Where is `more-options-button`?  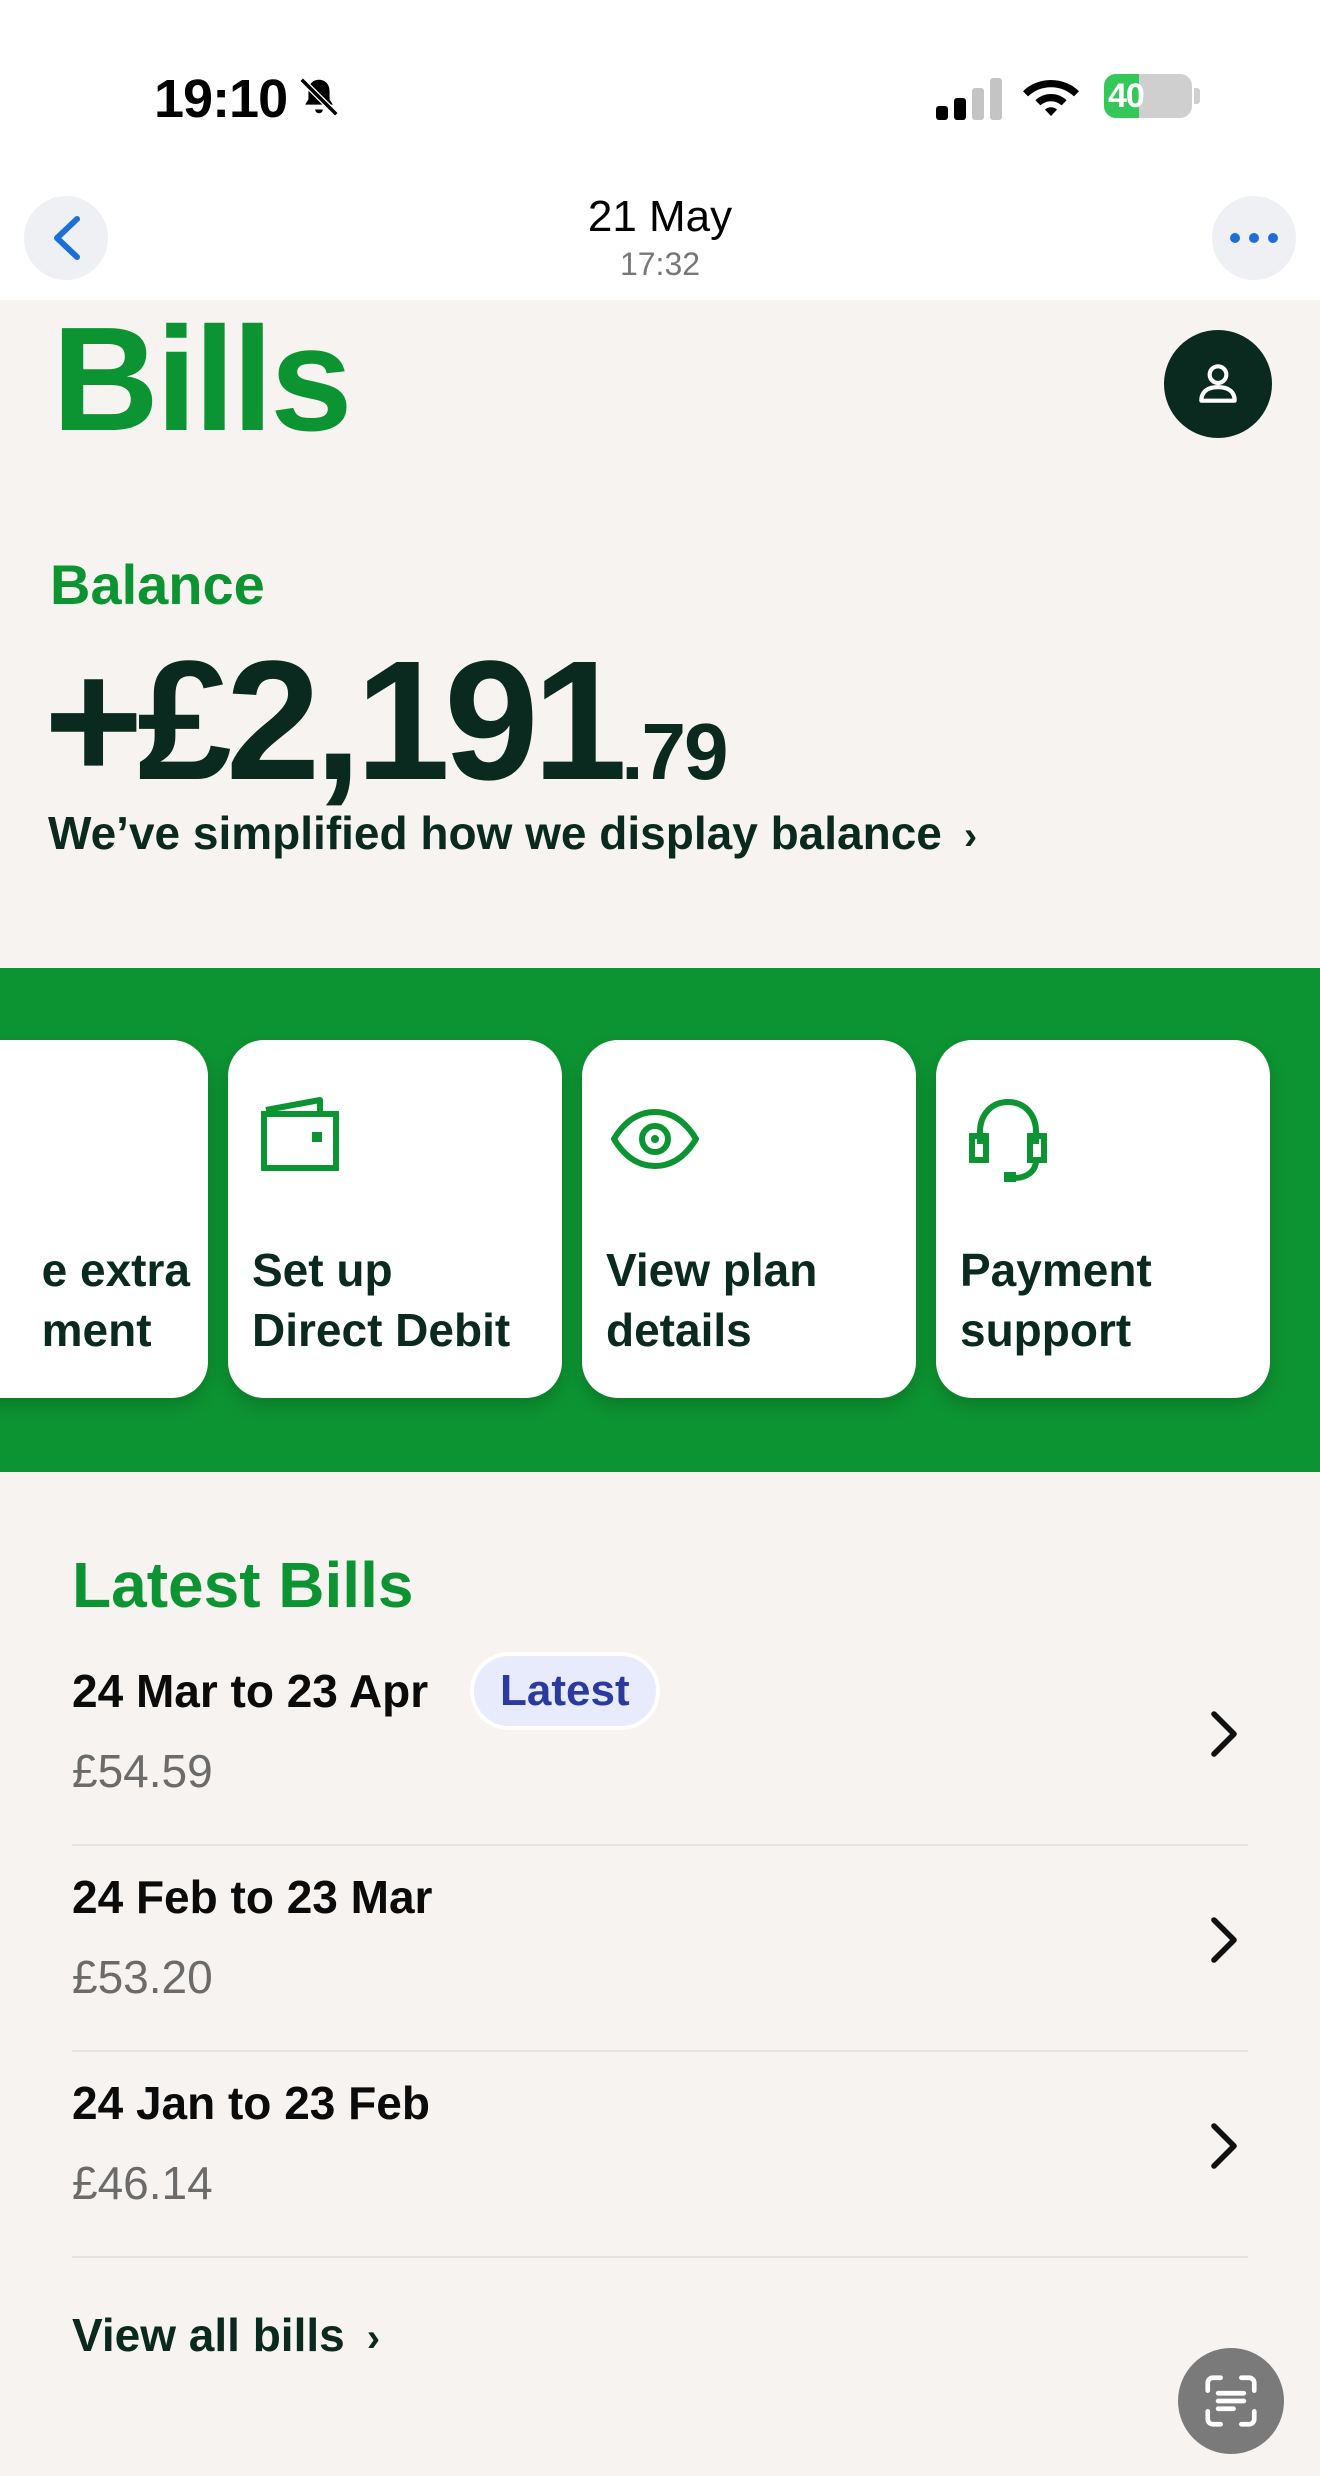
more-options-button is located at coordinates (1254, 238).